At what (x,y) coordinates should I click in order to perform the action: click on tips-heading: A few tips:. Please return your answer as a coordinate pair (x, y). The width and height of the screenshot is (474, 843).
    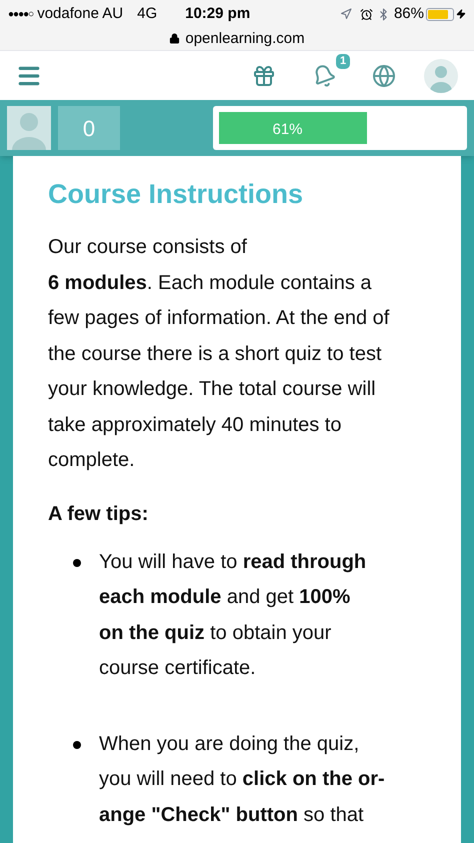
    Looking at the image, I should click on (99, 514).